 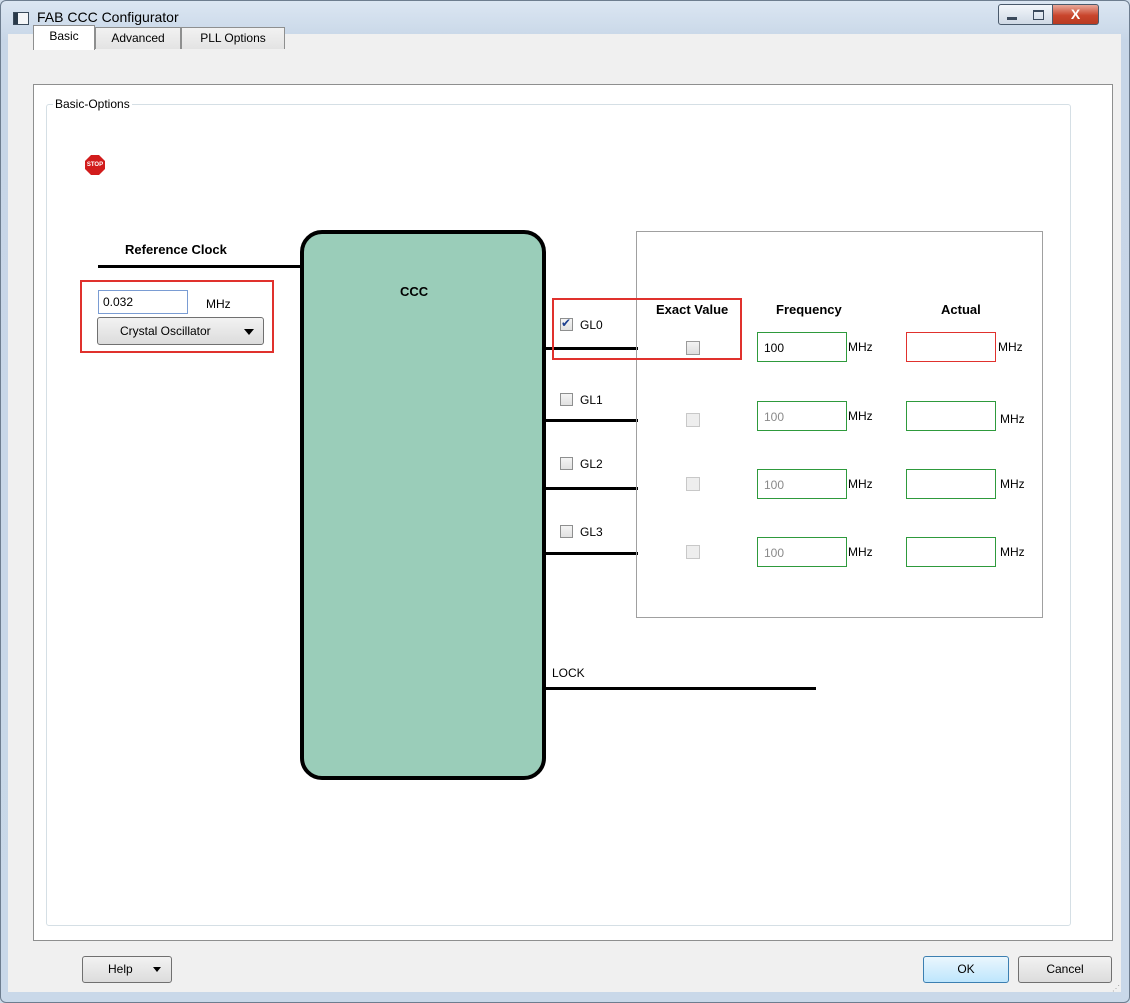 I want to click on gl3-enable-checkbox, so click(x=566, y=531).